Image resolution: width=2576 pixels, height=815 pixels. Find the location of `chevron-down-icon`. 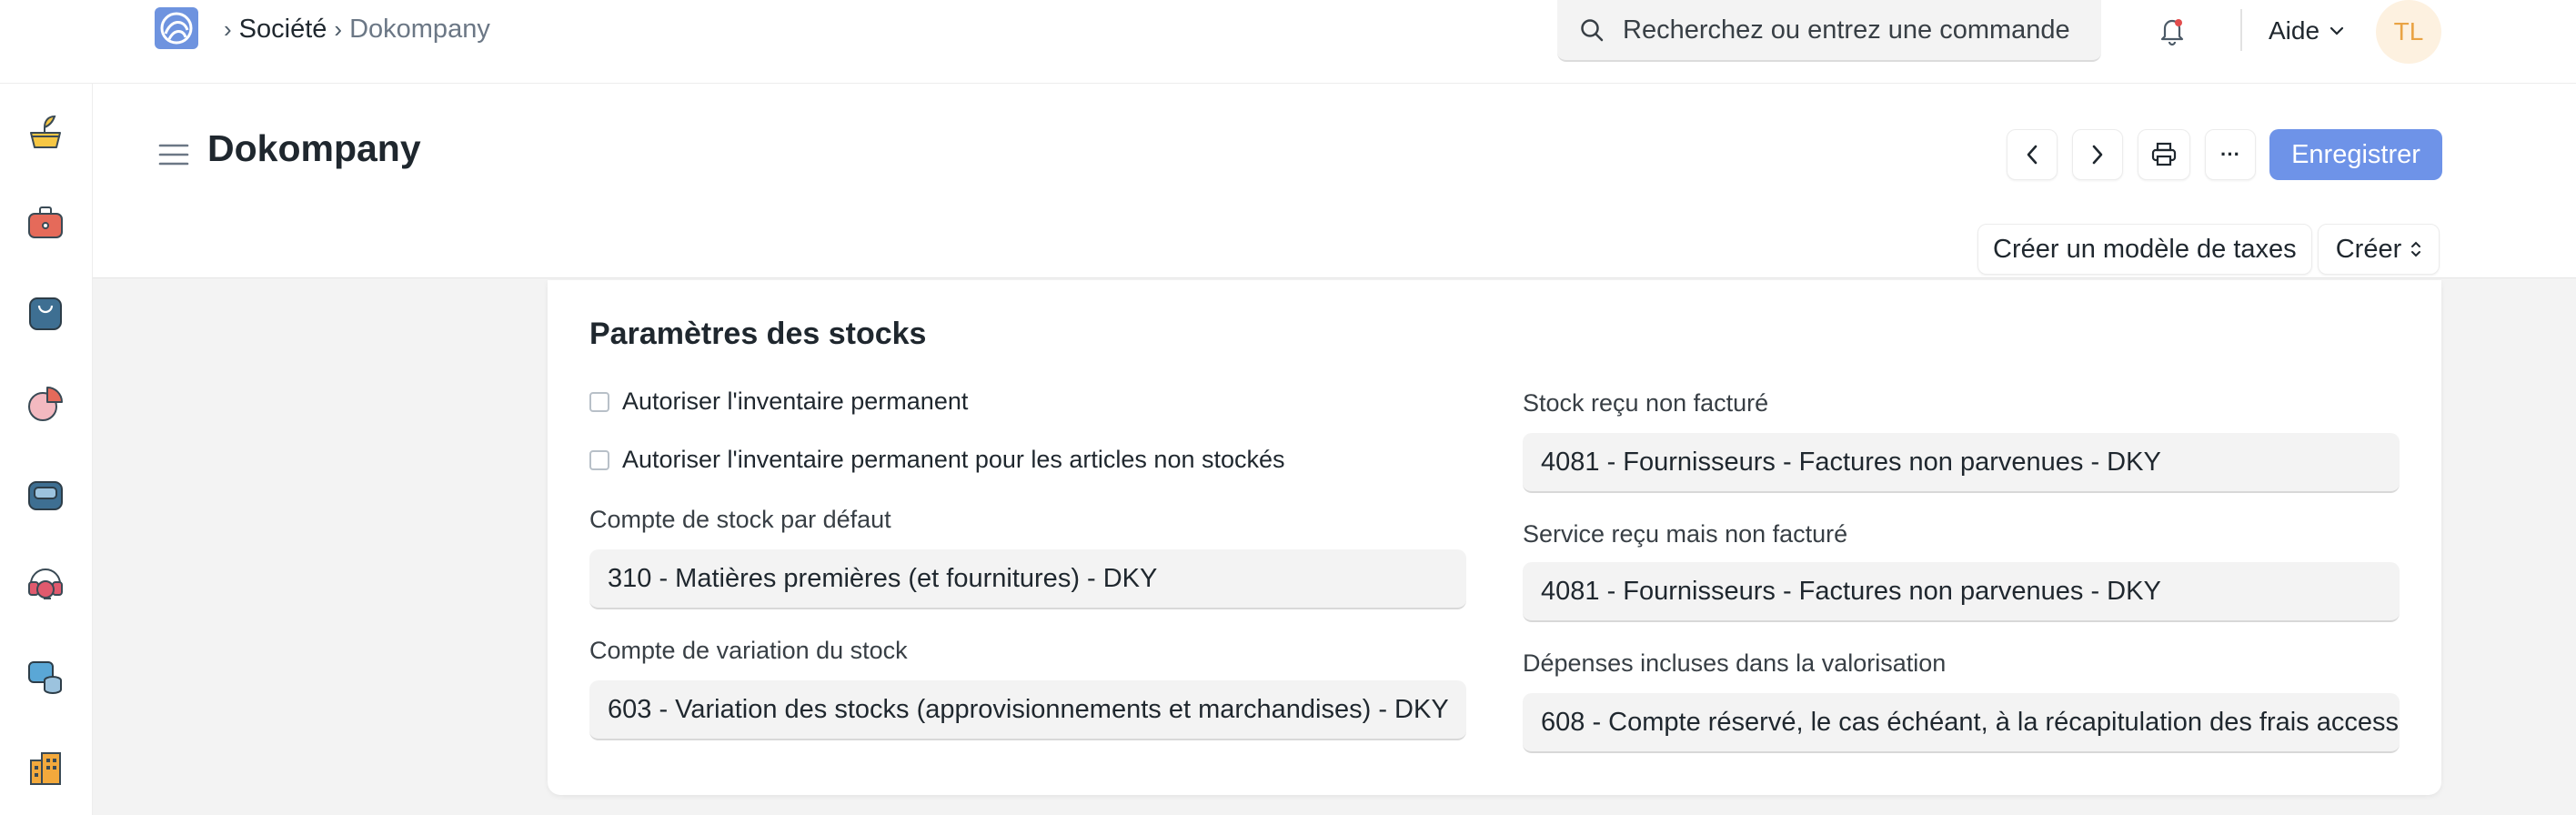

chevron-down-icon is located at coordinates (2336, 31).